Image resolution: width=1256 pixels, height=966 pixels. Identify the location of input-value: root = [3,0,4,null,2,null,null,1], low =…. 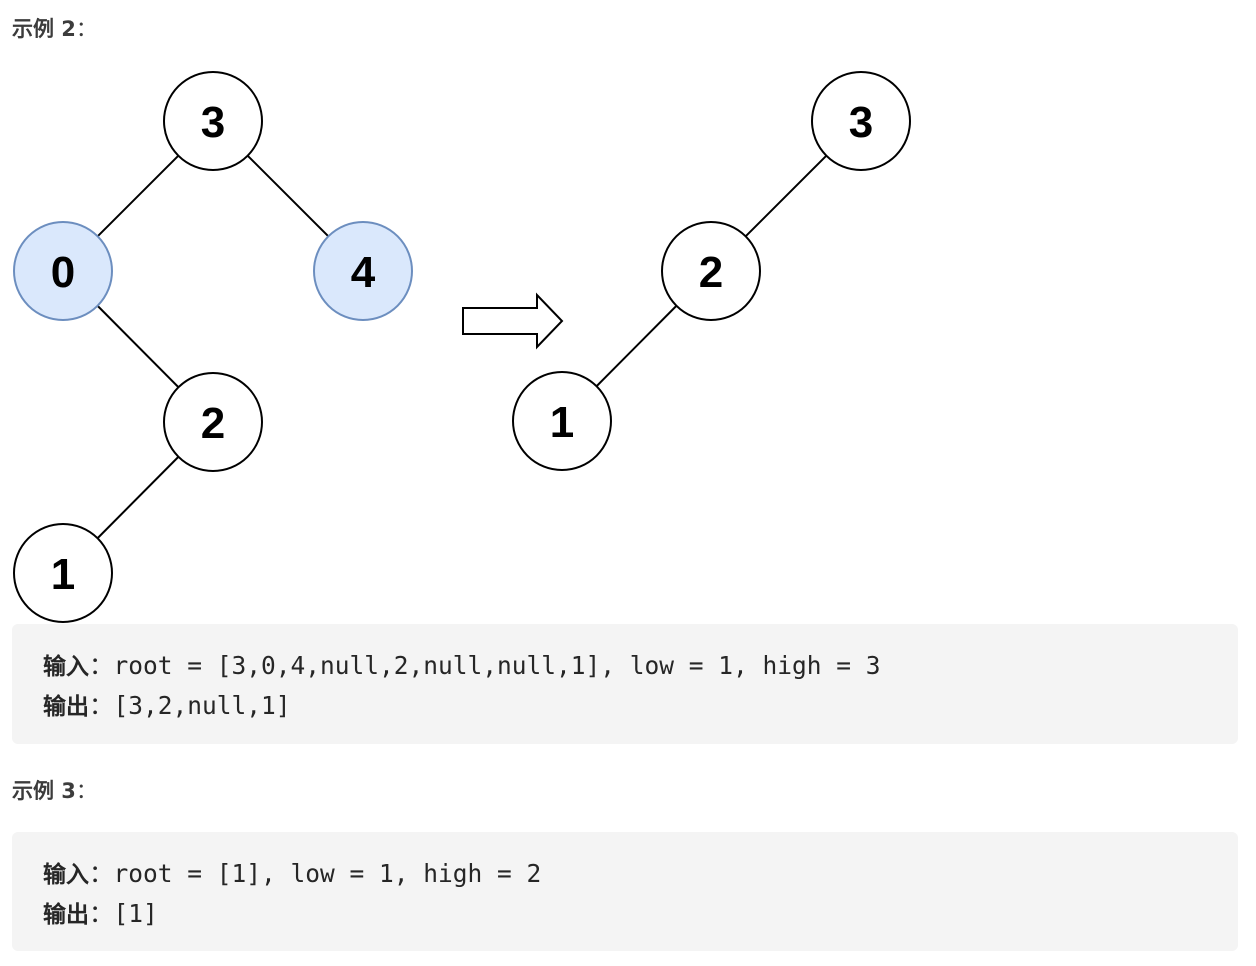
(497, 665).